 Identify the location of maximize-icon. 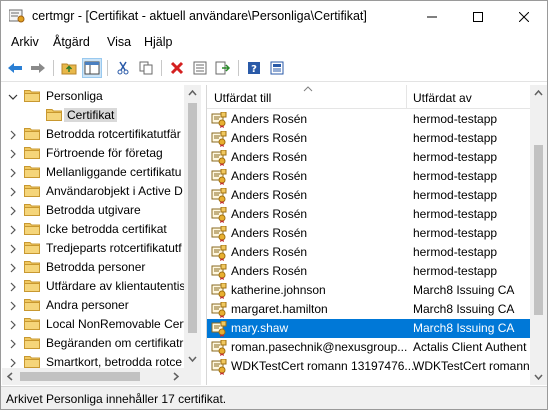
(478, 16).